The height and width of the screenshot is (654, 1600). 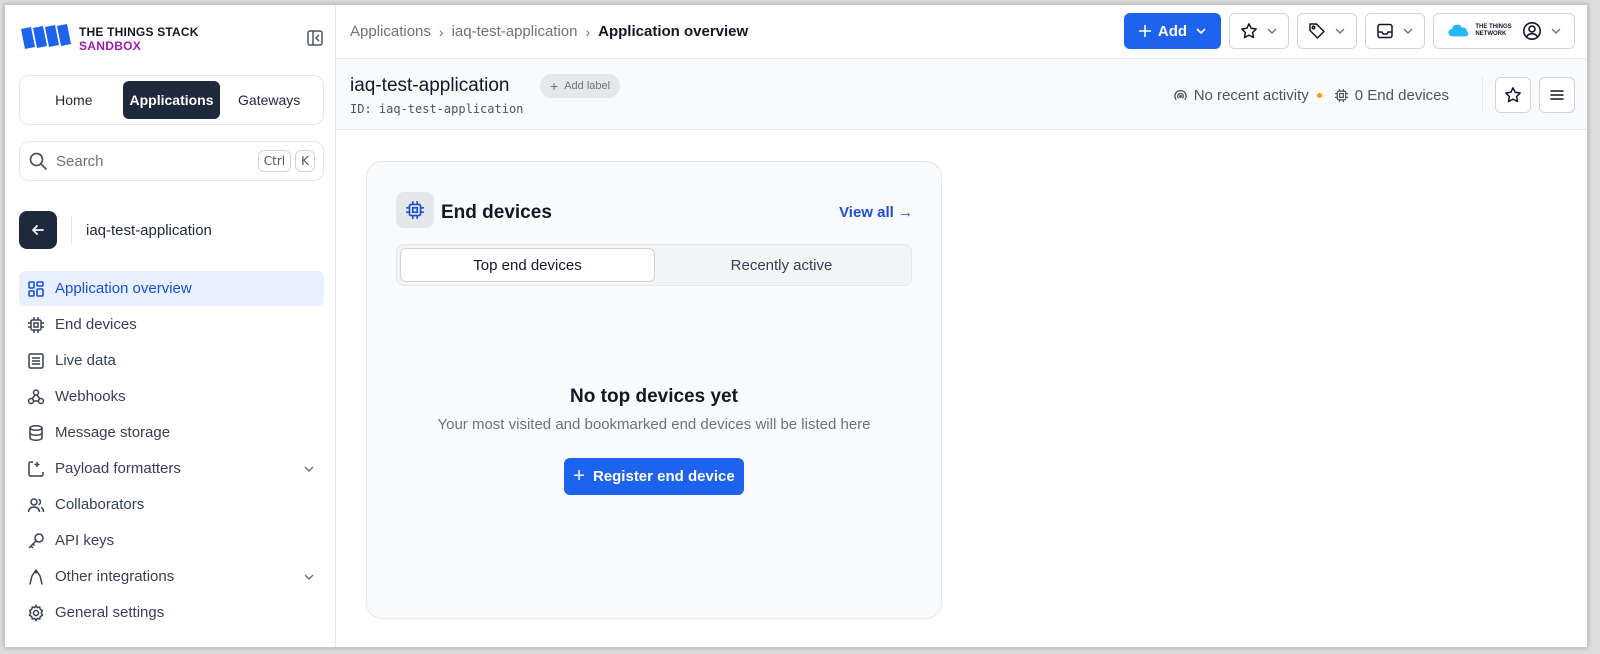 I want to click on sidebar-item-other-integrations: Other integrations, so click(x=171, y=576).